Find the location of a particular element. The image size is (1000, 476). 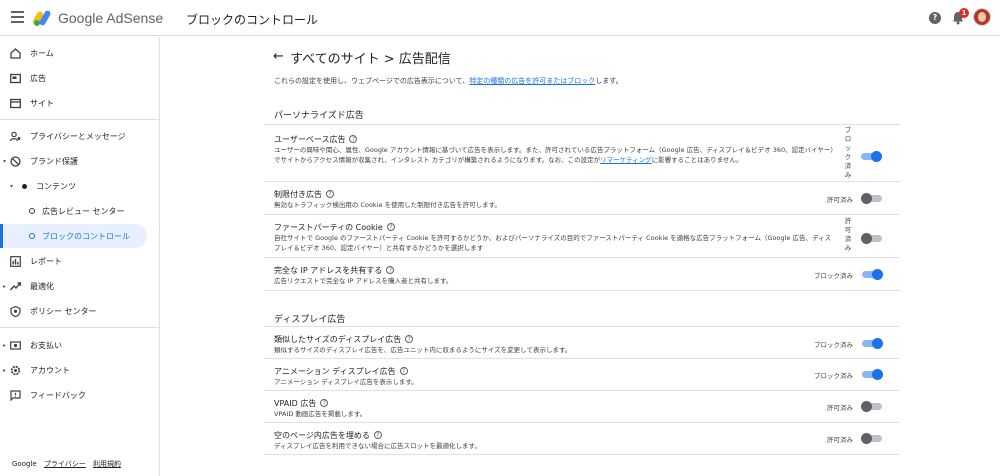

setting-description: ディスプレイ広告を利用できない場合に広告スロットを最適化します。 is located at coordinates (377, 446).